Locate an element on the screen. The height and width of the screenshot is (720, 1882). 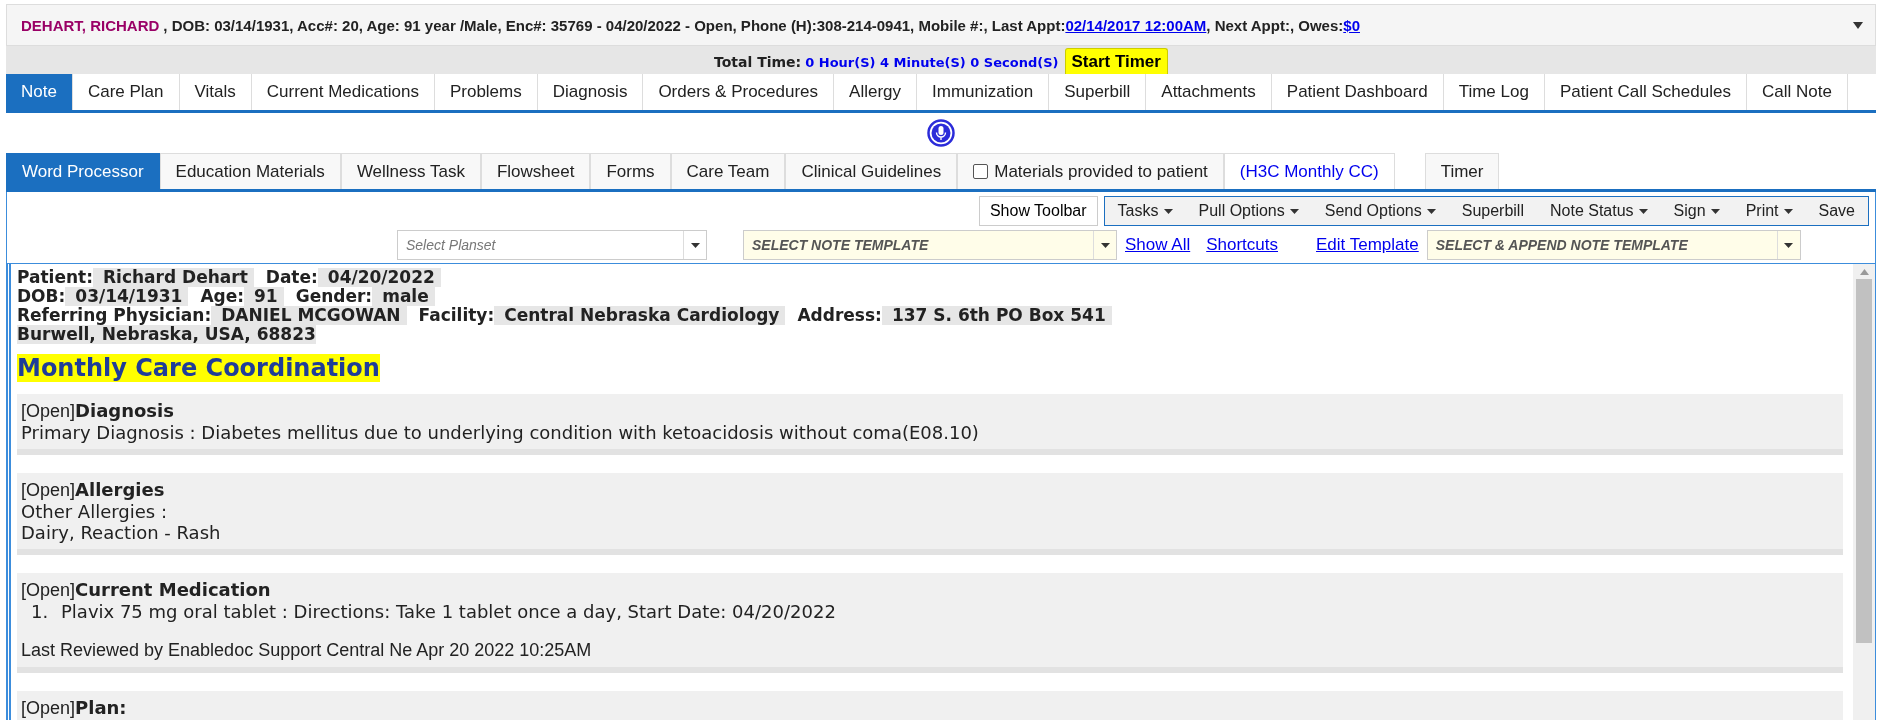
field-label: Date: is located at coordinates (291, 277).